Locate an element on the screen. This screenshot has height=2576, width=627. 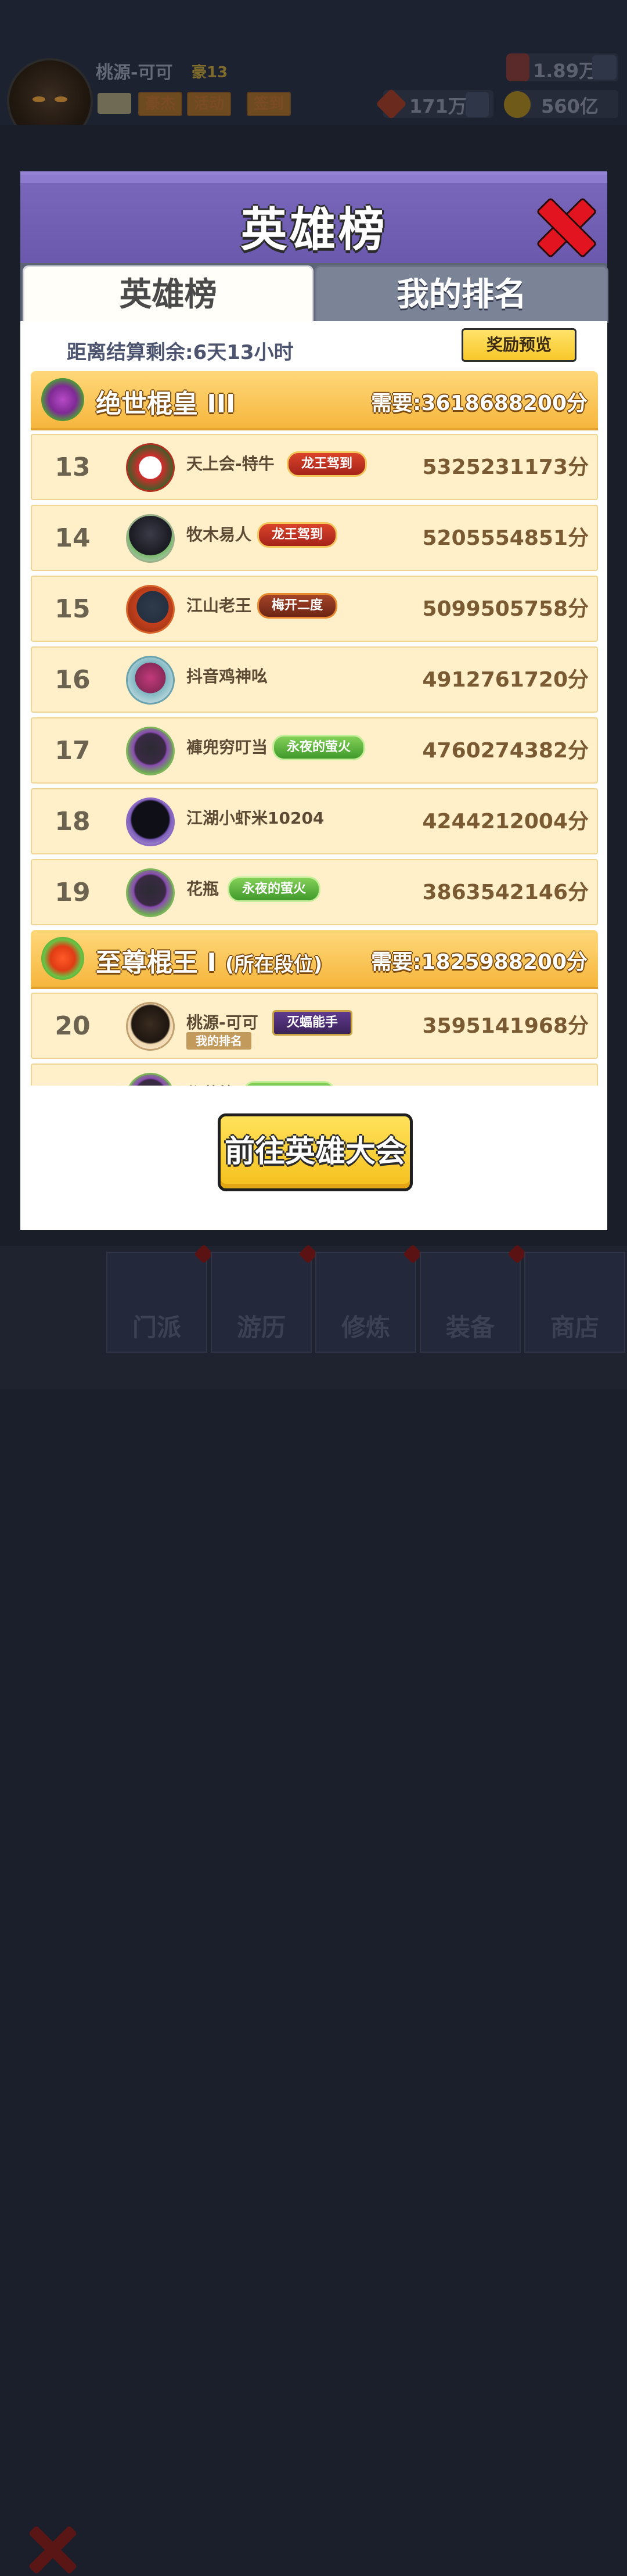
rank-number: 14 is located at coordinates (73, 538).